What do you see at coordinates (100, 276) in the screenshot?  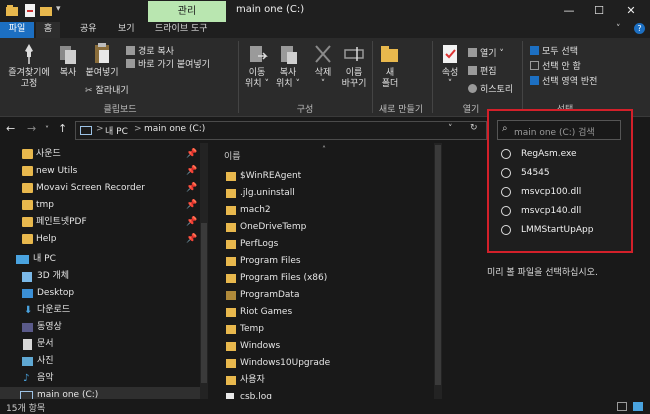 I see `sidebar-item-3d-objects: 3D 개체` at bounding box center [100, 276].